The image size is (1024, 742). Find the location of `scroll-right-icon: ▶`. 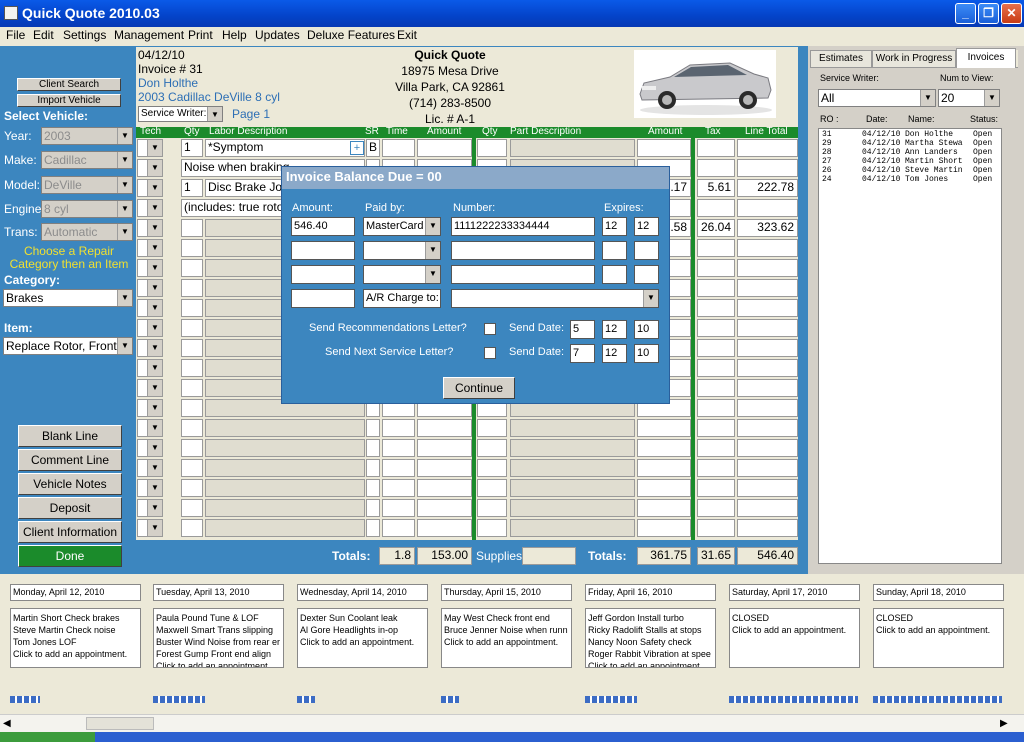

scroll-right-icon: ▶ is located at coordinates (1004, 723).